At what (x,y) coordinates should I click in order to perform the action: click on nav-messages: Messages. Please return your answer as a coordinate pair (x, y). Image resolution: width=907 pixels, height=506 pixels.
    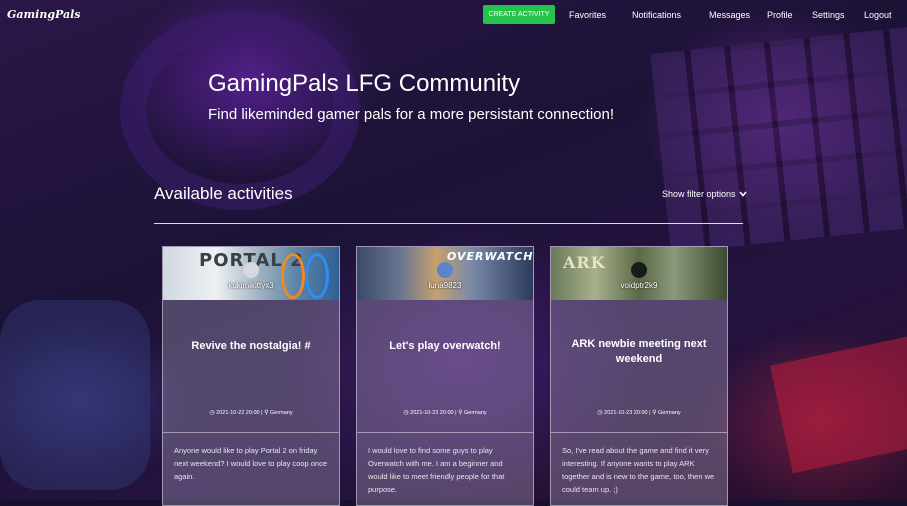
    Looking at the image, I should click on (729, 15).